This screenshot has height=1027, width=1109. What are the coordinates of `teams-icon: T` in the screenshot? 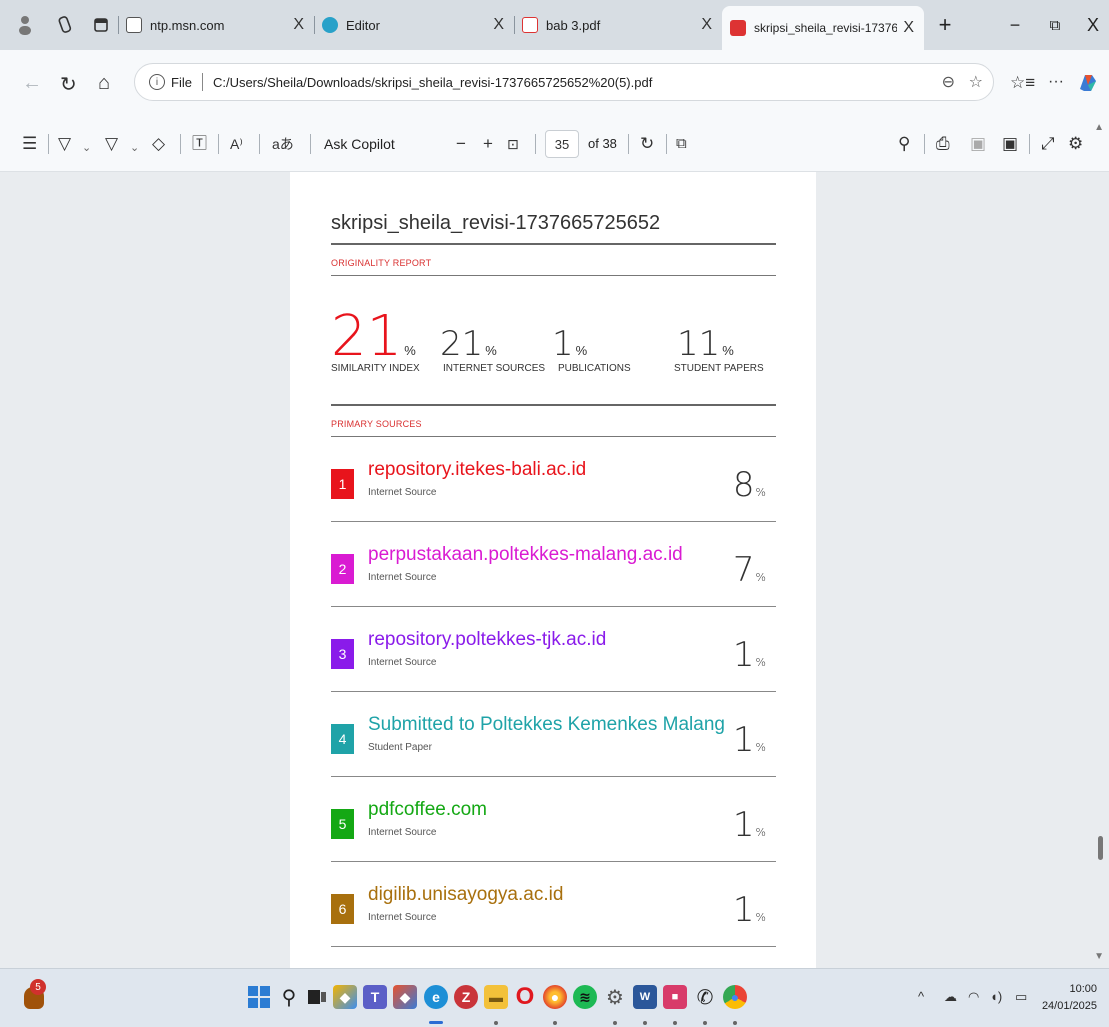 It's located at (375, 997).